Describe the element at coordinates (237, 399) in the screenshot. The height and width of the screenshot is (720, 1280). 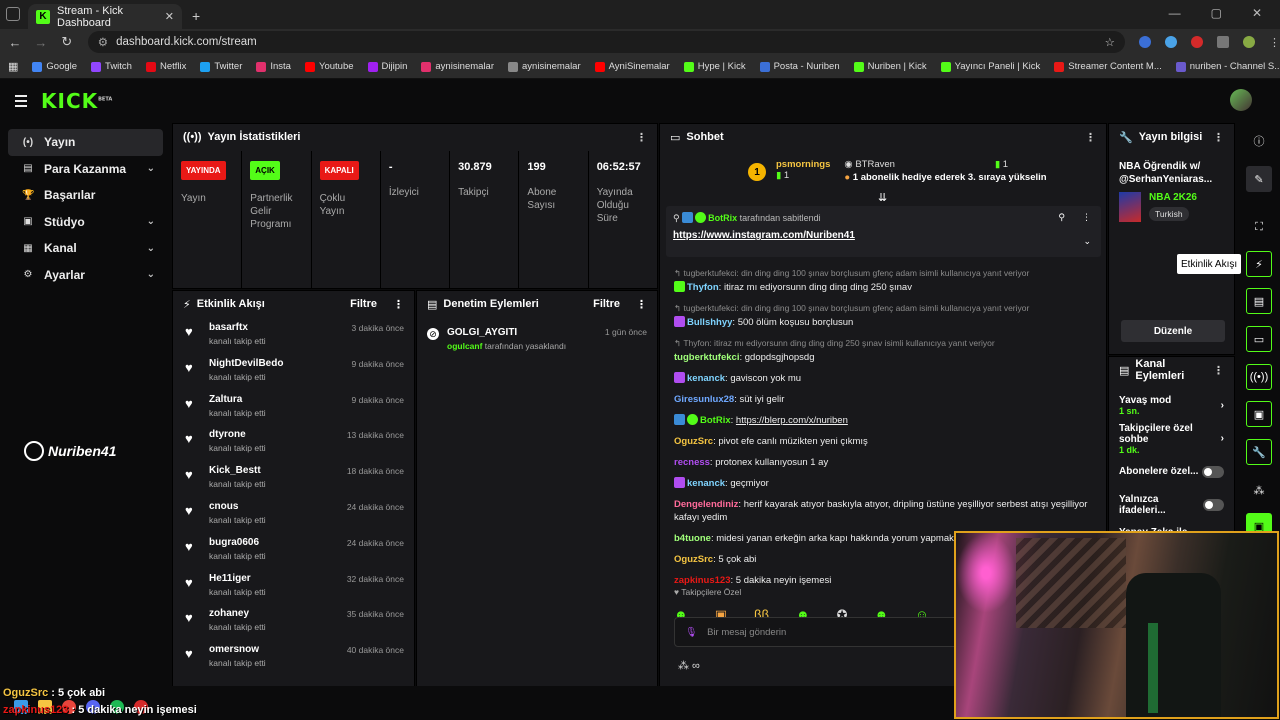
I see `event-user: Zaltura` at that location.